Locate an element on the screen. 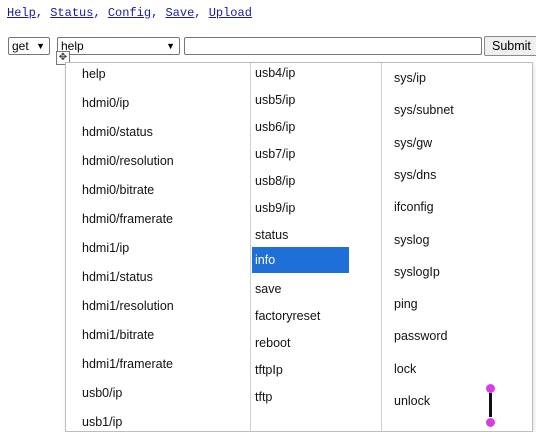  option-hdmi0-resolution: hdmi0/resolution is located at coordinates (128, 161).